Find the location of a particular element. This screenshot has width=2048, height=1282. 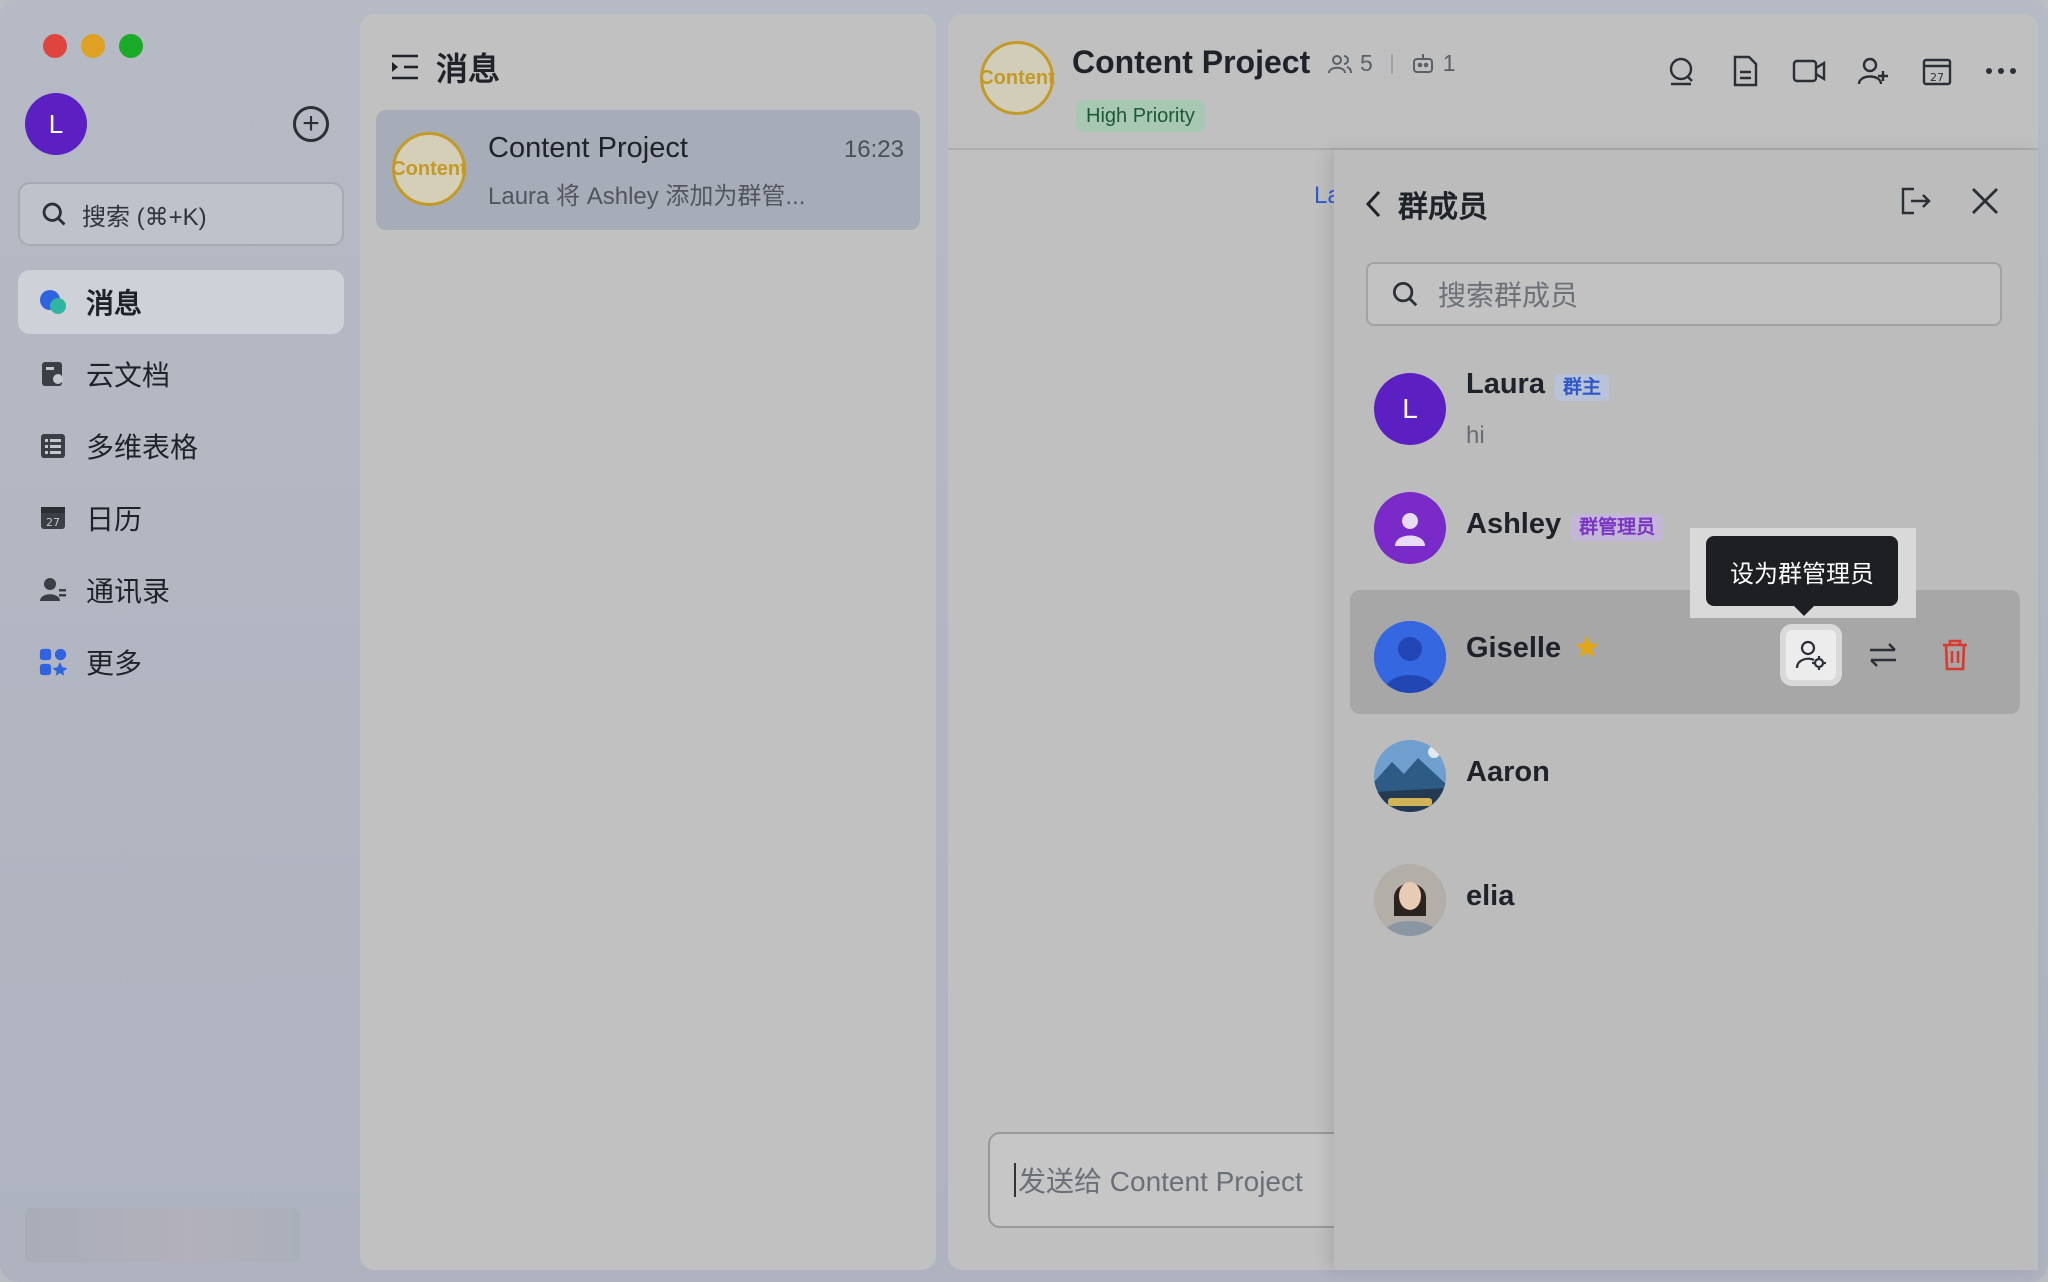

nav-item-docs: 云文档 is located at coordinates (181, 374).